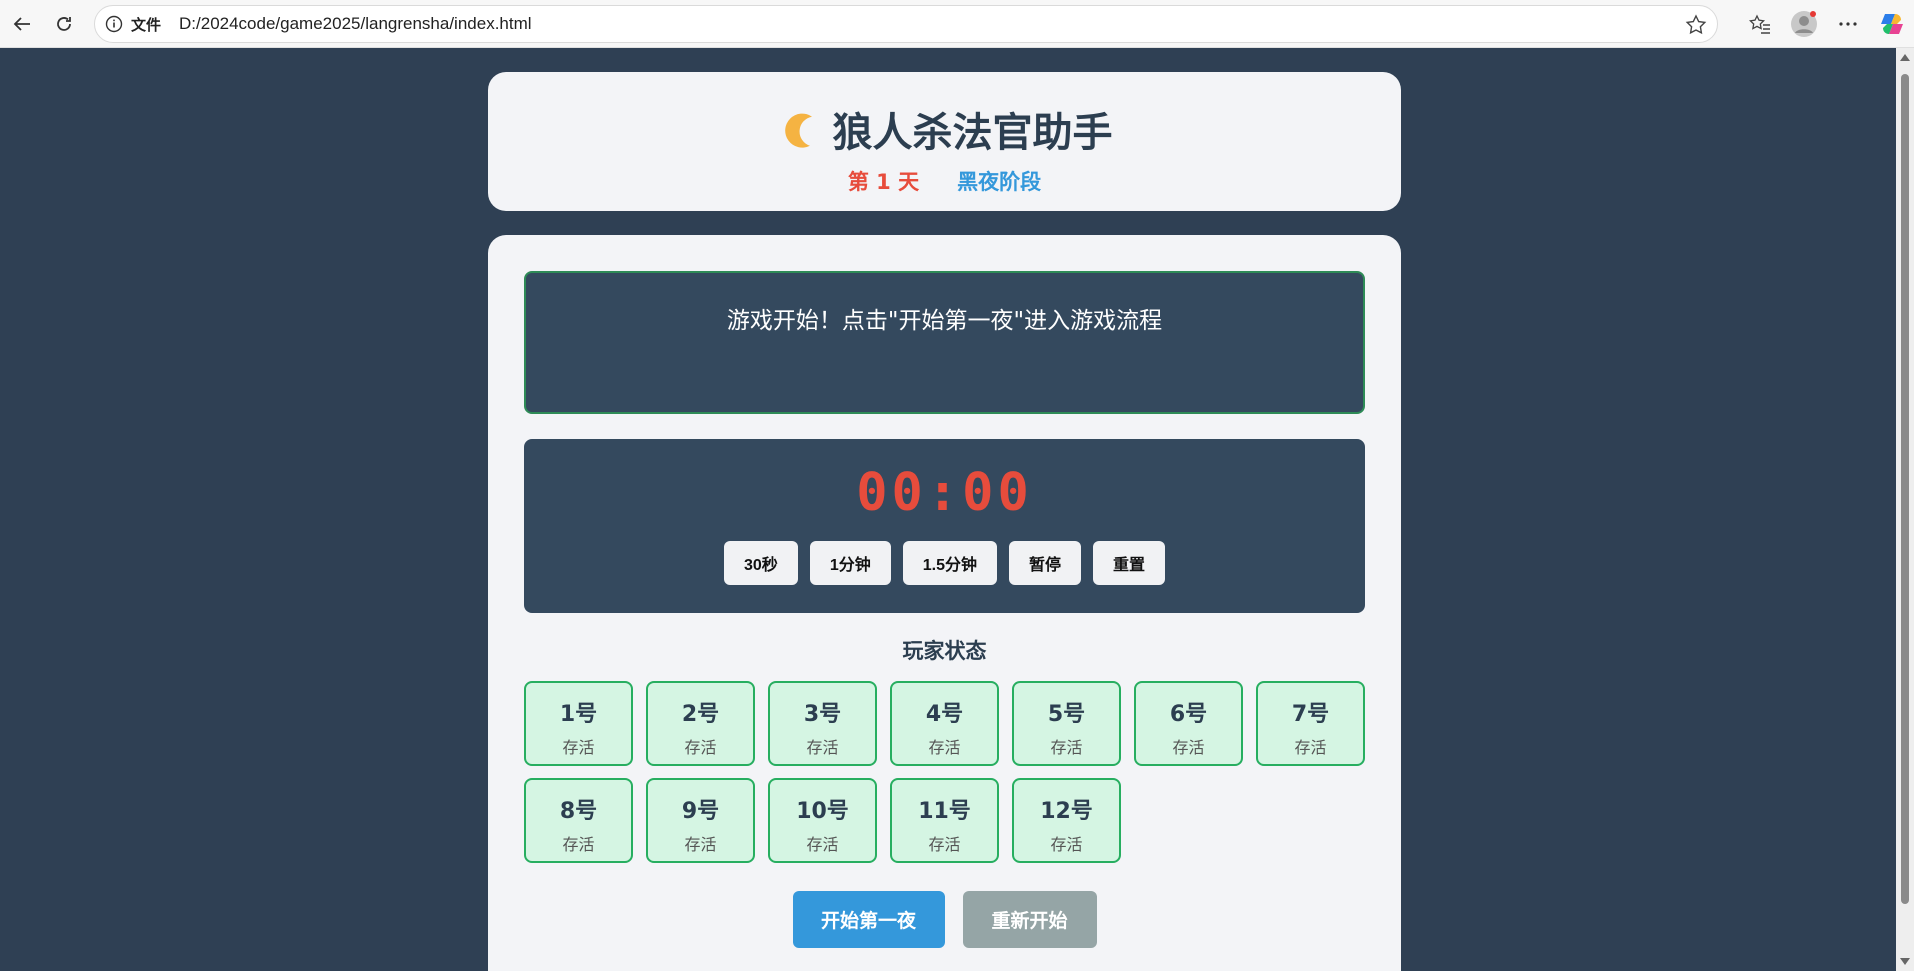  I want to click on player-number: 4号, so click(944, 714).